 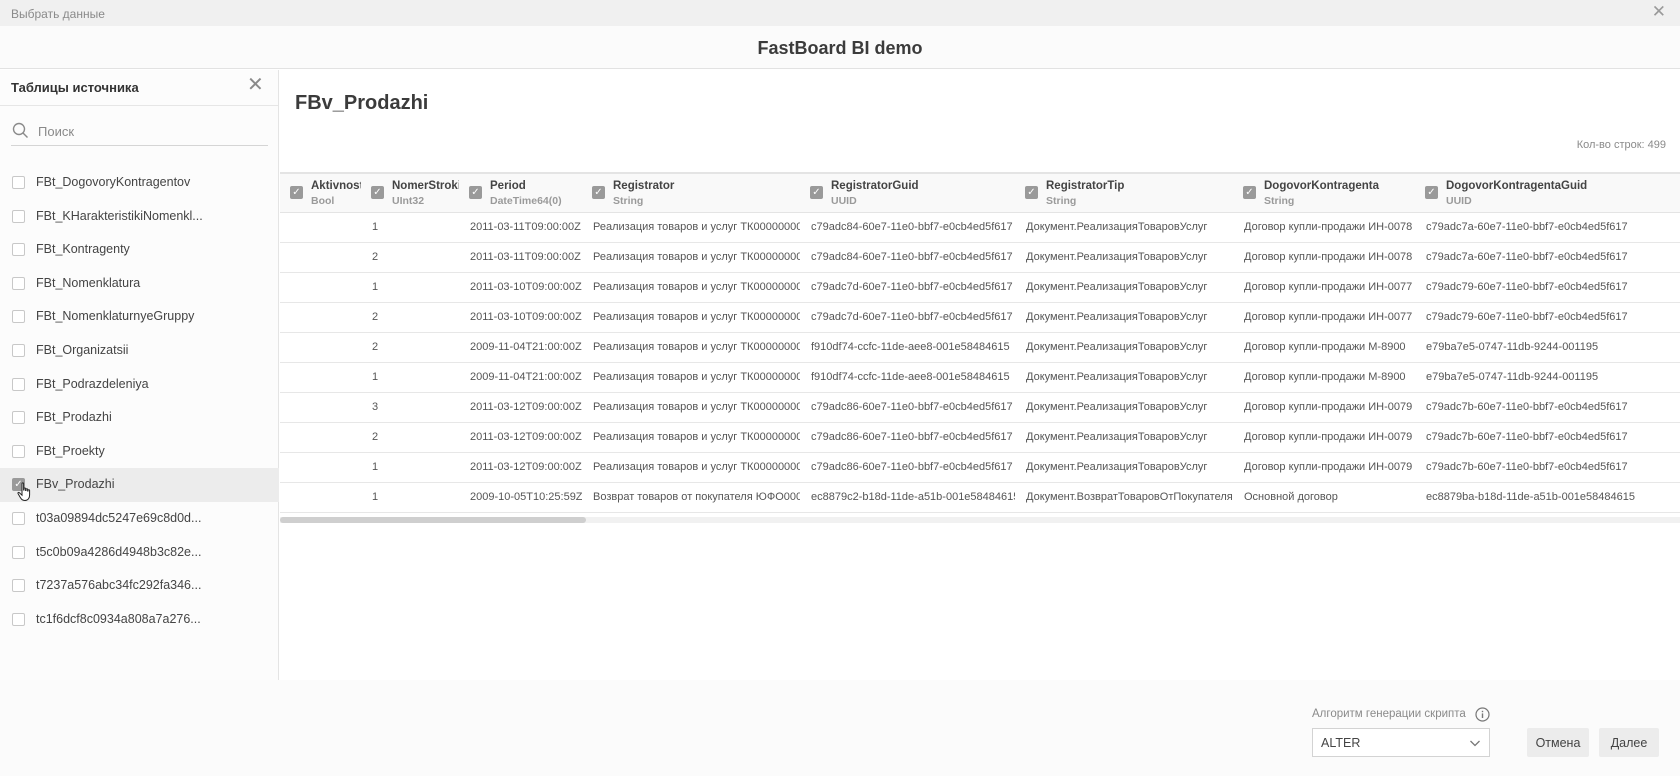 I want to click on column-header: ✓ NomerStroki UInt32, so click(x=411, y=193).